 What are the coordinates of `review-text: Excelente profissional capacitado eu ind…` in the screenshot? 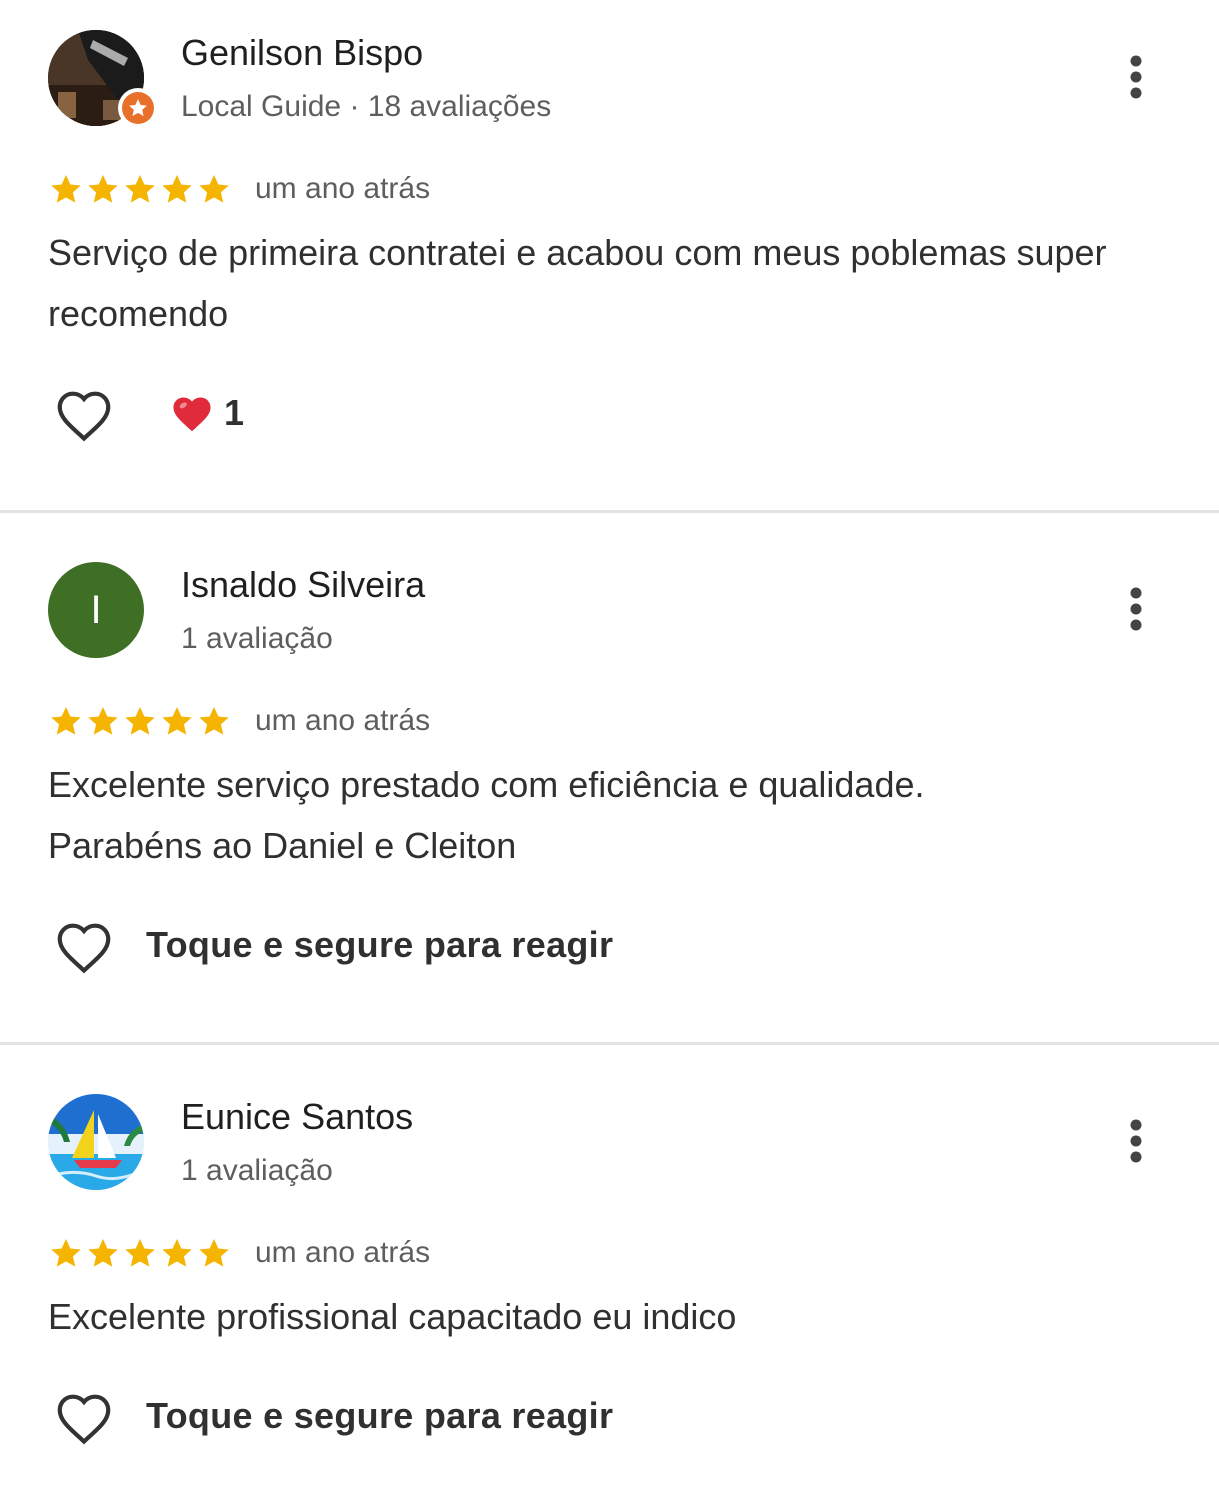 It's located at (392, 1316).